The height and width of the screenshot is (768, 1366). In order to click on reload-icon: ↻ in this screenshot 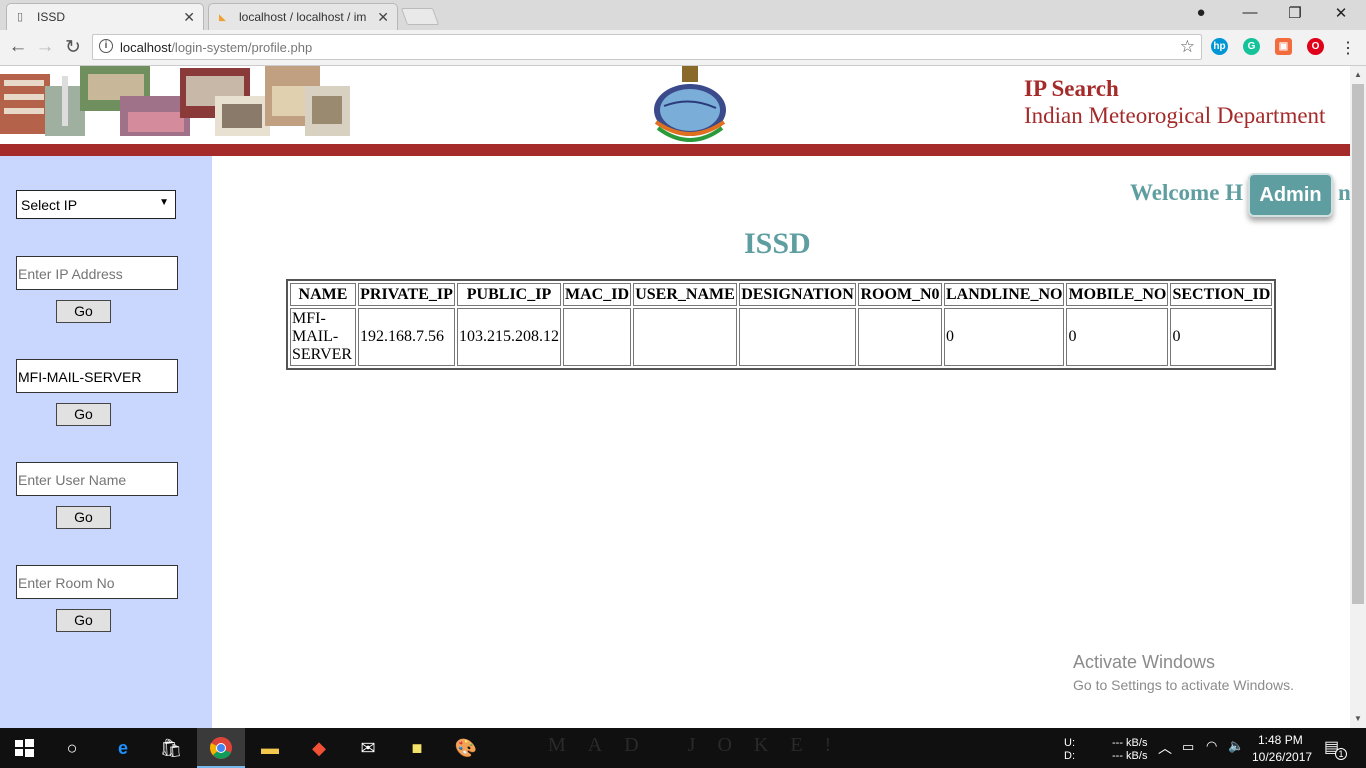, I will do `click(73, 47)`.